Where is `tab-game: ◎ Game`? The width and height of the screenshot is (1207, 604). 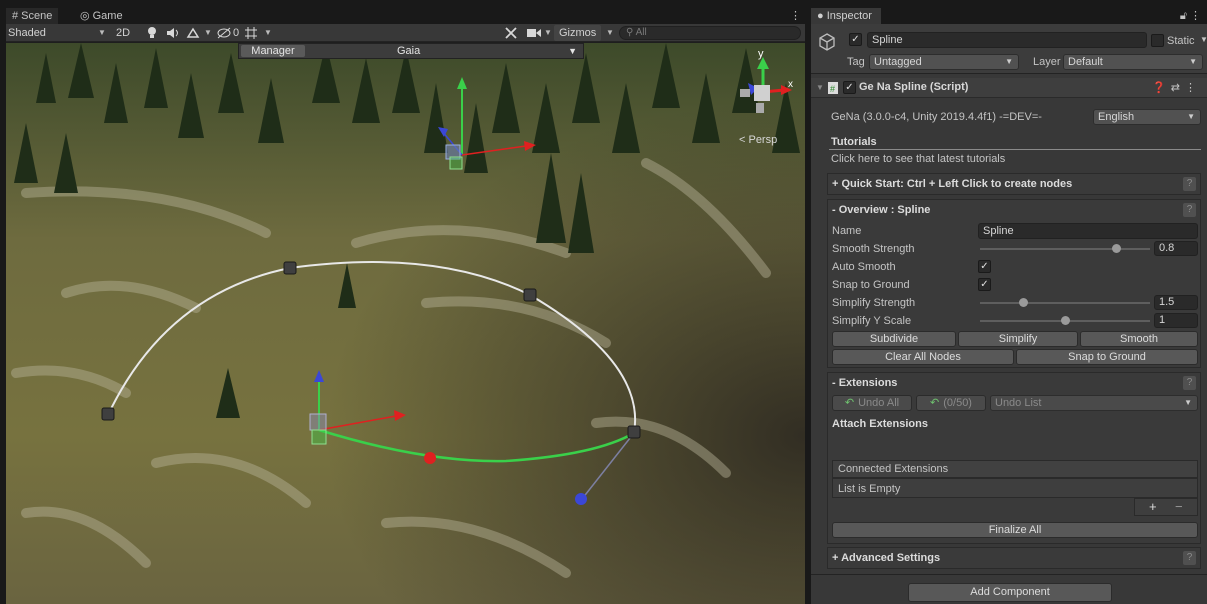 tab-game: ◎ Game is located at coordinates (101, 16).